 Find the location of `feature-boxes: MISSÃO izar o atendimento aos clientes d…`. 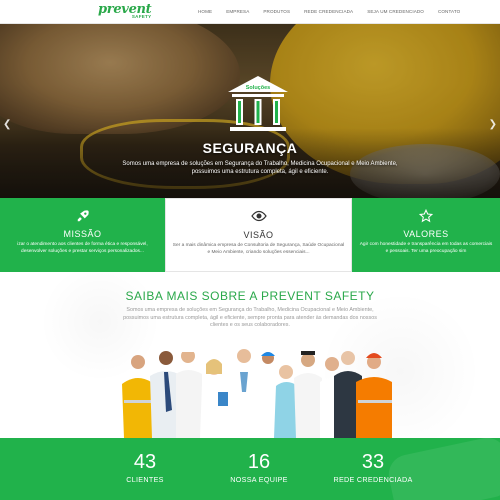

feature-boxes: MISSÃO izar o atendimento aos clientes d… is located at coordinates (250, 235).